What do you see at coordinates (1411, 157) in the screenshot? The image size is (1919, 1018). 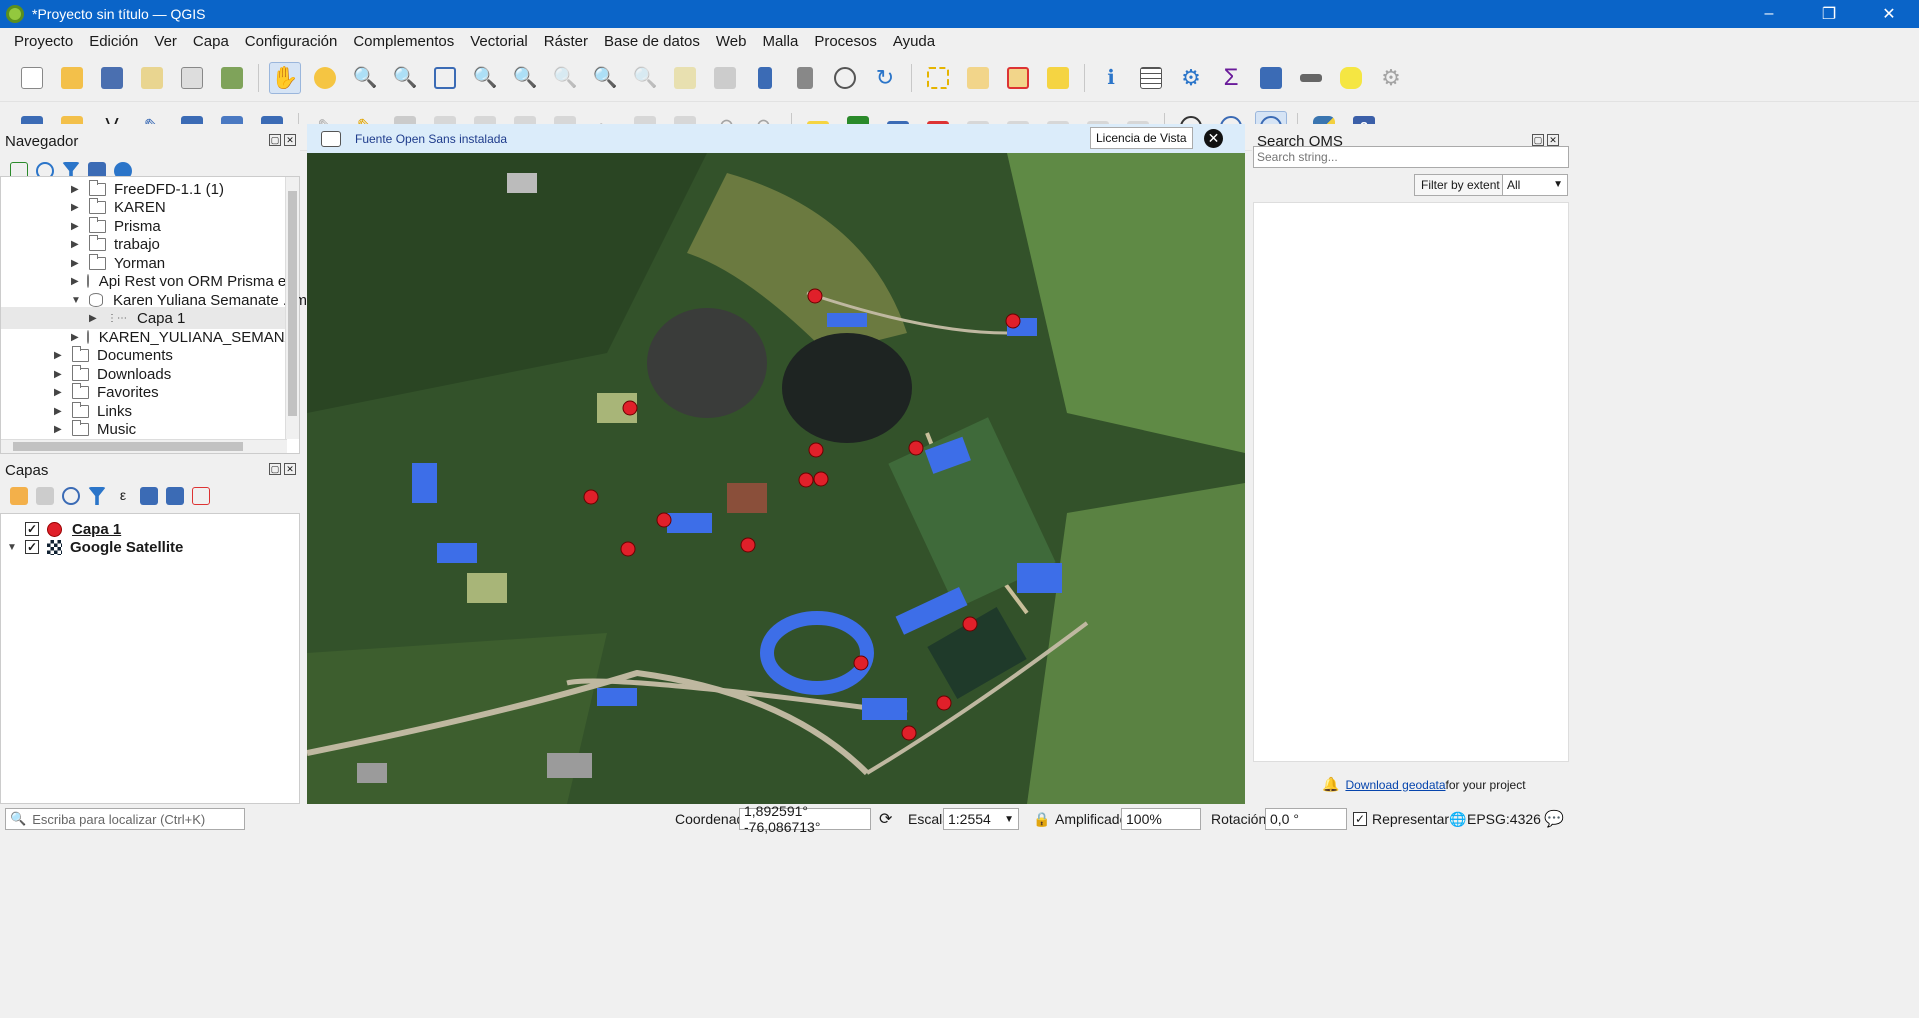 I see `qms-search-input` at bounding box center [1411, 157].